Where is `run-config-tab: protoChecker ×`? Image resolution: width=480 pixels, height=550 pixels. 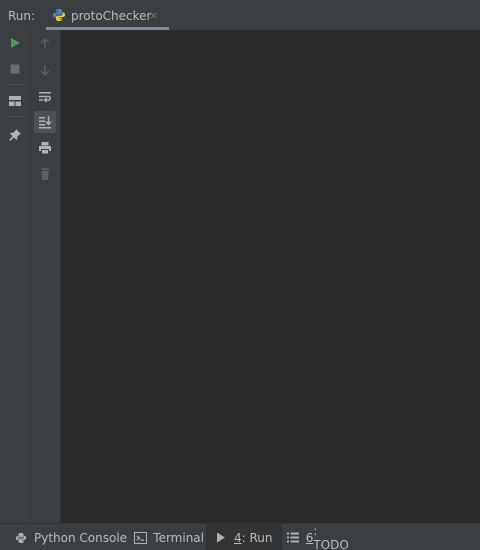
run-config-tab: protoChecker × is located at coordinates (107, 15).